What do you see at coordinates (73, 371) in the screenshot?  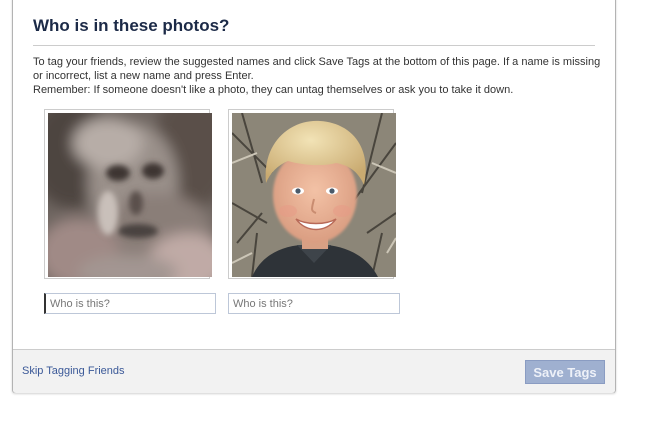 I see `skip-tagging-link: Skip Tagging Friends` at bounding box center [73, 371].